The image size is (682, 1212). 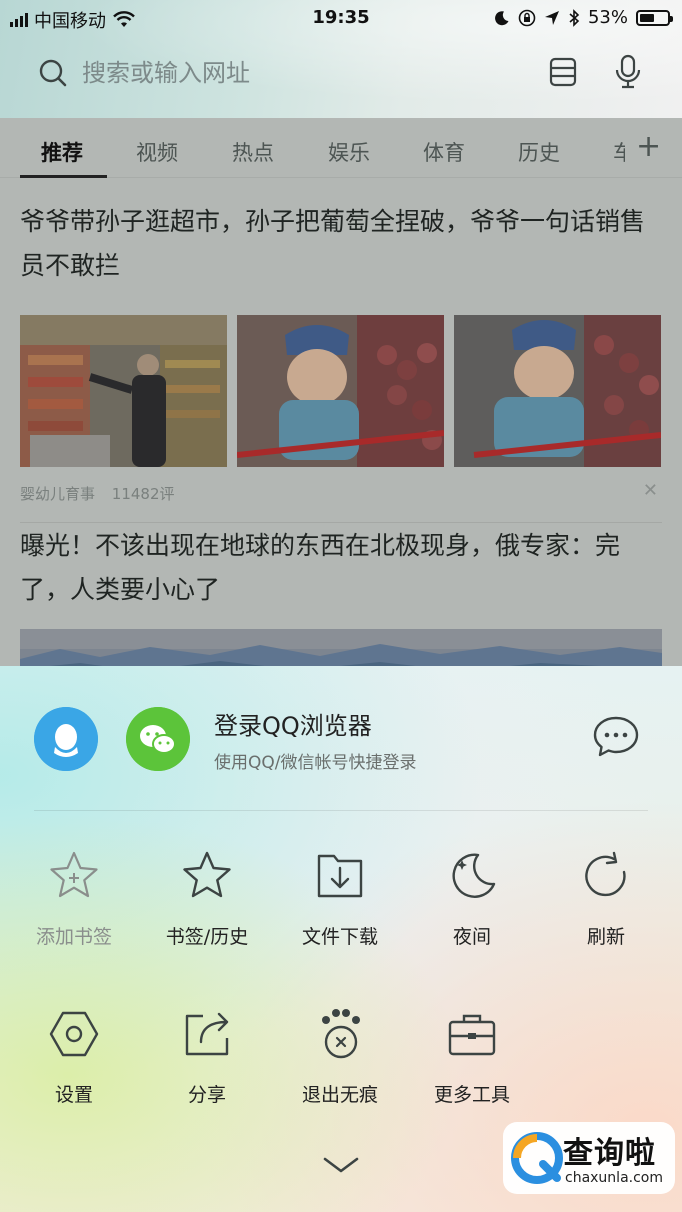 What do you see at coordinates (340, 905) in the screenshot?
I see `file-download-button: 文件下载` at bounding box center [340, 905].